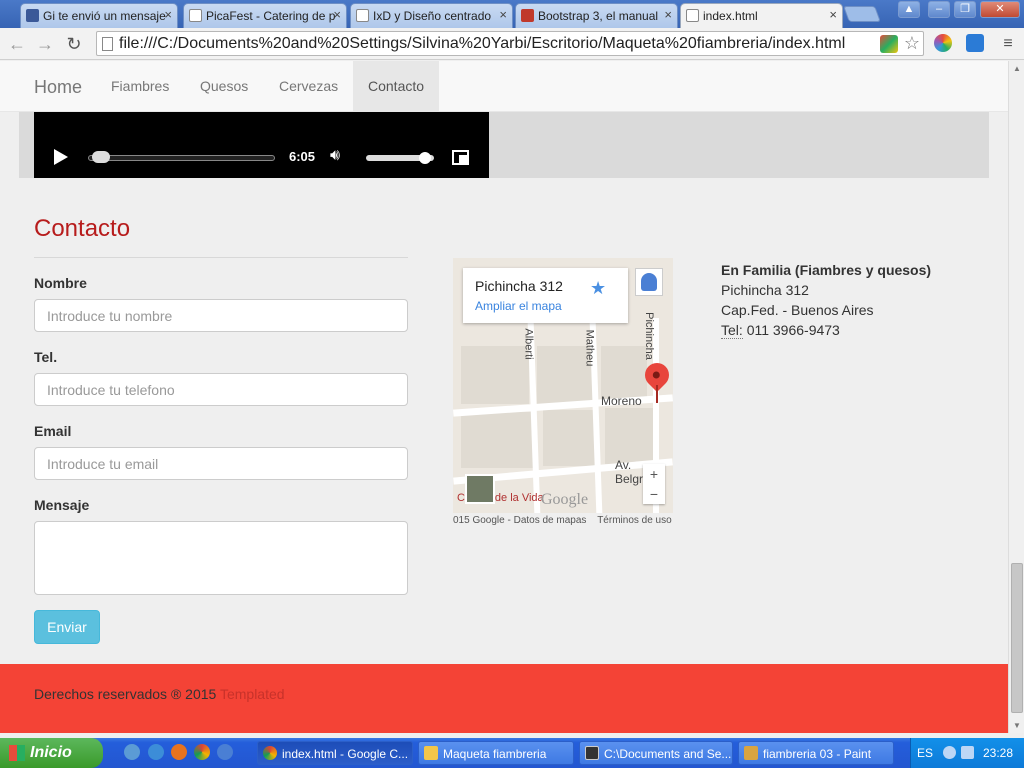 This screenshot has height=768, width=1024. What do you see at coordinates (221, 389) in the screenshot?
I see `tel-input` at bounding box center [221, 389].